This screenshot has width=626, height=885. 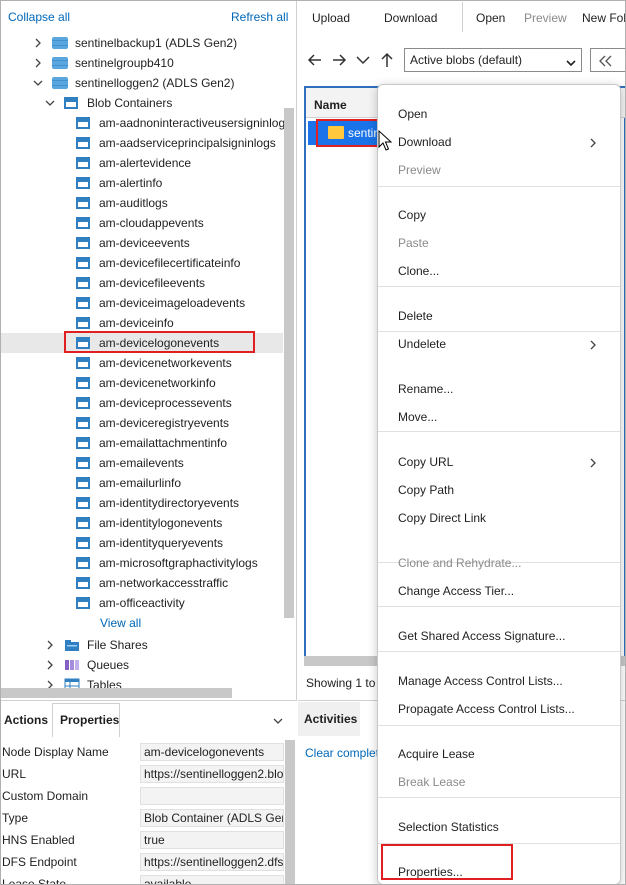 What do you see at coordinates (141, 543) in the screenshot?
I see `tree-item-container: am-identityqueryevents` at bounding box center [141, 543].